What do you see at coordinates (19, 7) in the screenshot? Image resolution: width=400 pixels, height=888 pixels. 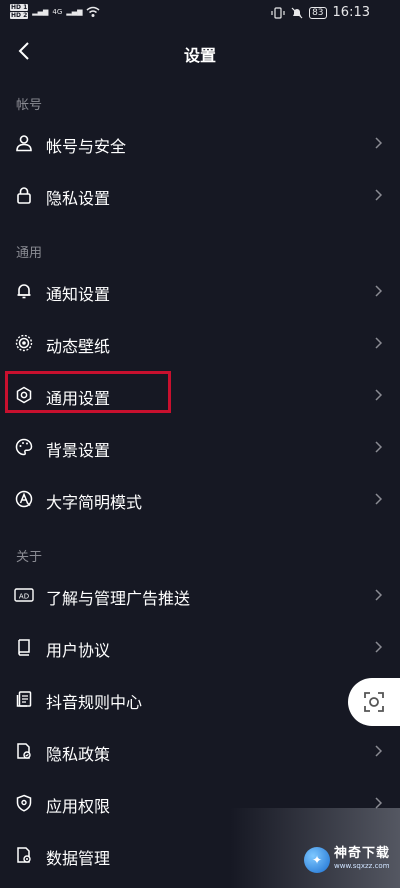 I see `sim1-label: HD 1` at bounding box center [19, 7].